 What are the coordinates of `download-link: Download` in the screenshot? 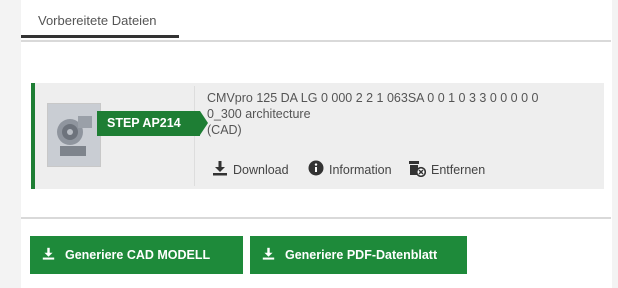 It's located at (250, 169).